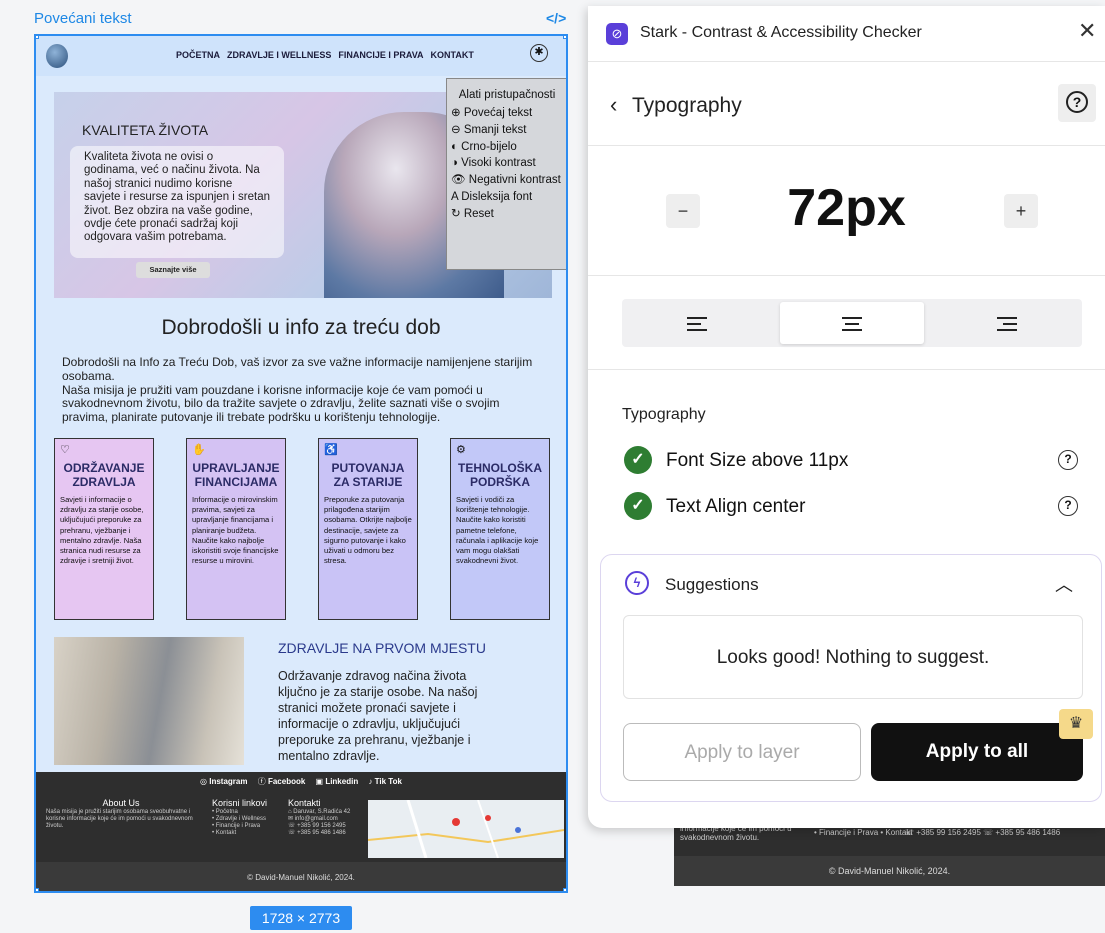  Describe the element at coordinates (199, 450) in the screenshot. I see `hand-coin-icon: ✋` at that location.